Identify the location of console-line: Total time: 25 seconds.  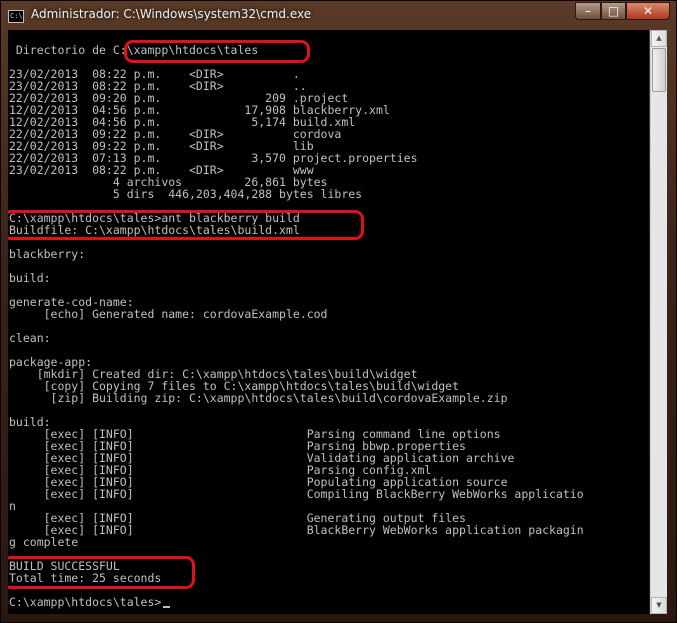
(85, 578).